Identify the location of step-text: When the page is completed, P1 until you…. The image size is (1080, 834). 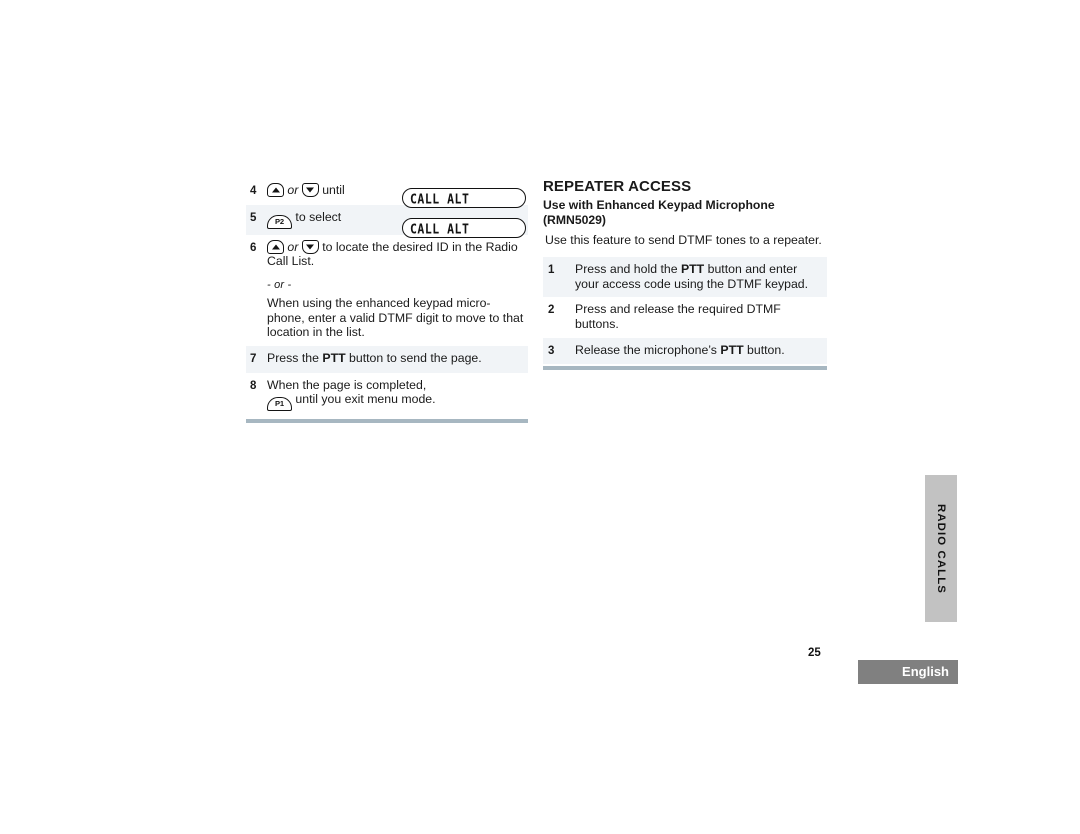
(397, 395).